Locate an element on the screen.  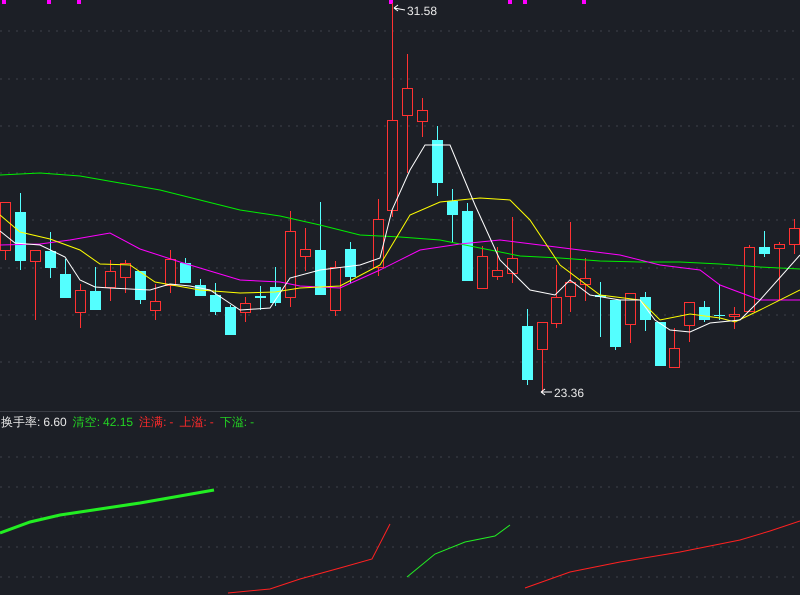
indicator-label: 注满: is located at coordinates (152, 422).